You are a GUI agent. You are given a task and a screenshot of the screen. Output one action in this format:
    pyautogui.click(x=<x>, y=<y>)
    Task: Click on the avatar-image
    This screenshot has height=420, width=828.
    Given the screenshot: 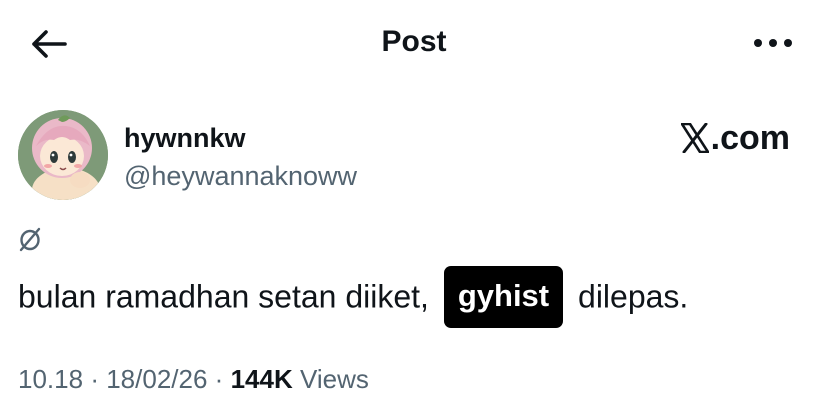 What is the action you would take?
    pyautogui.click(x=63, y=155)
    